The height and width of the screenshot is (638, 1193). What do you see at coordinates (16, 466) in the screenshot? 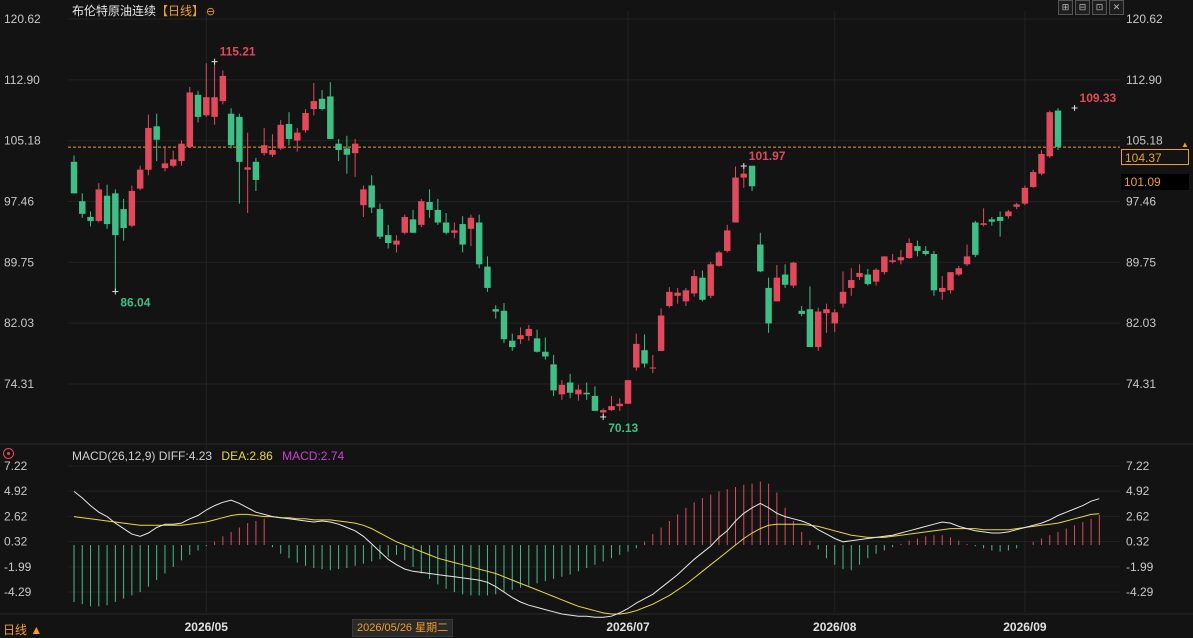
I see `macd-tick-label-left: 7.22` at bounding box center [16, 466].